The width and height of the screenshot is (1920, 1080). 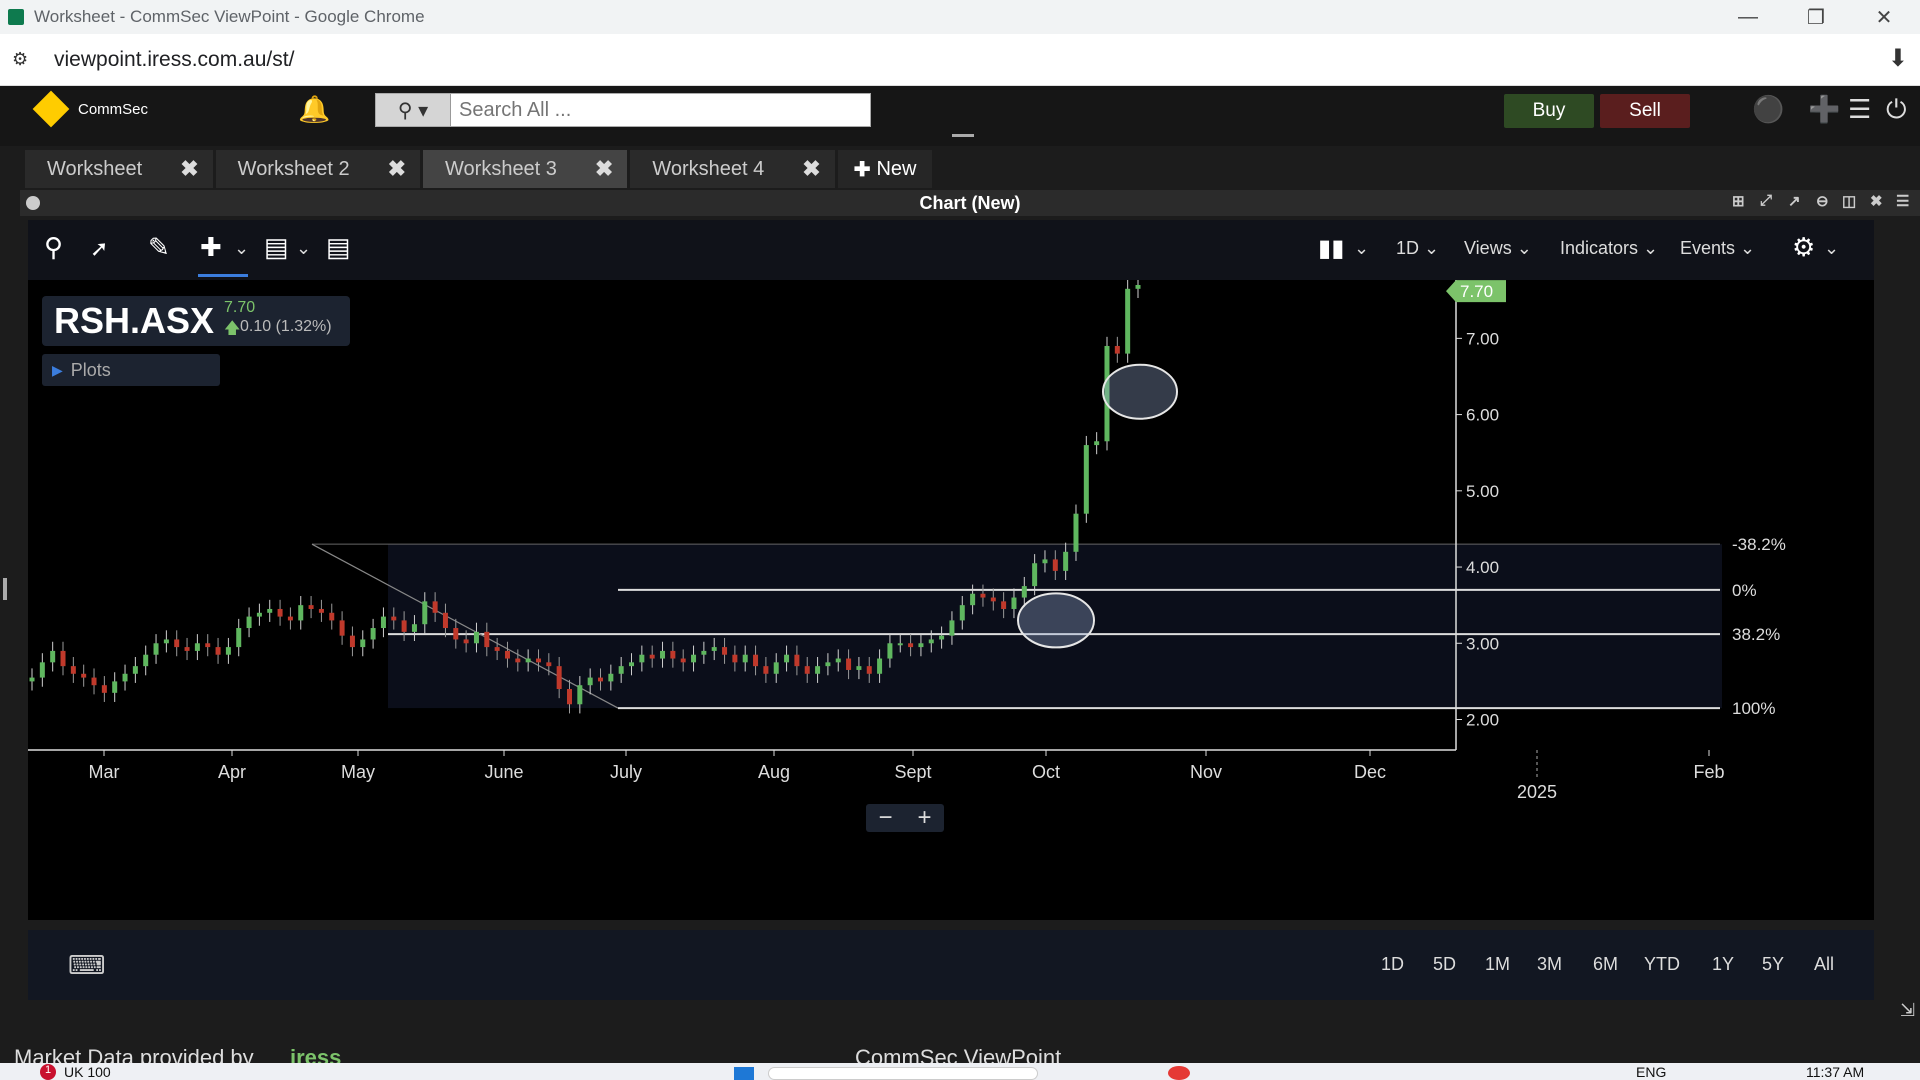 I want to click on trendline-icon: ➚, so click(x=99, y=249).